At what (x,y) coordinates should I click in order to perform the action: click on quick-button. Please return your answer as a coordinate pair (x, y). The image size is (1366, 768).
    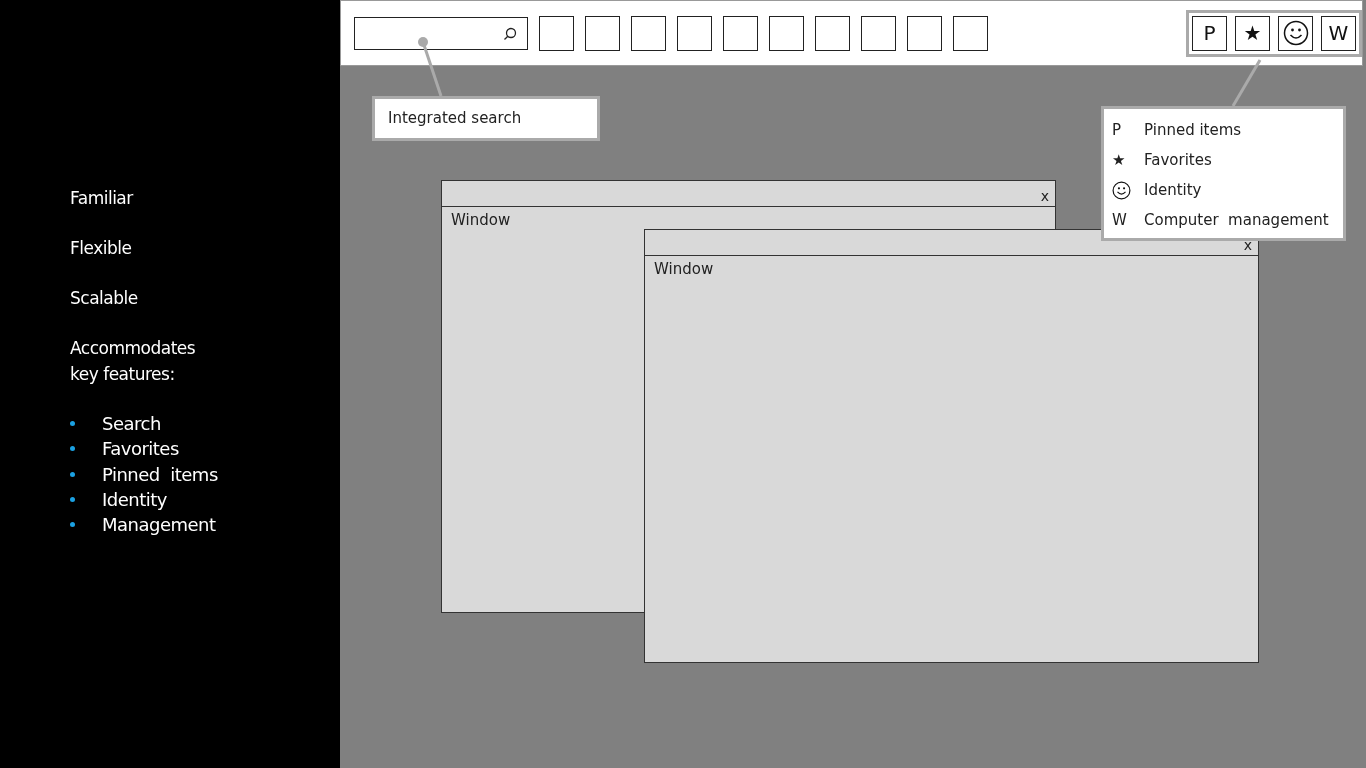
    Looking at the image, I should click on (1295, 33).